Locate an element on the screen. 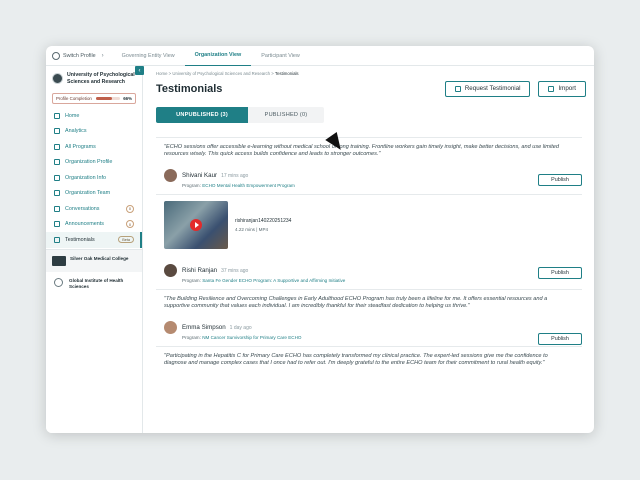 The width and height of the screenshot is (640, 480). request-testimonial-label: Request Testimonial is located at coordinates (492, 88).